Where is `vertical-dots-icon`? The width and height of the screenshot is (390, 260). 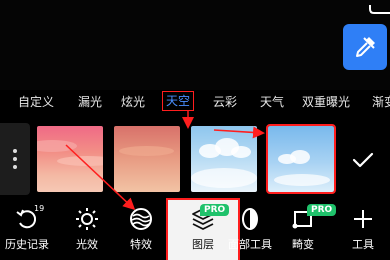
vertical-dots-icon is located at coordinates (15, 159).